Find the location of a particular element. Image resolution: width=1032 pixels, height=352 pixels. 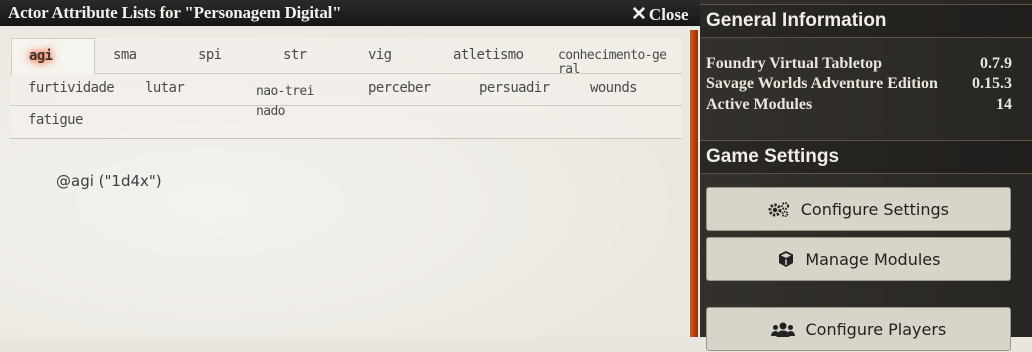

tab-spi: spi is located at coordinates (210, 55).